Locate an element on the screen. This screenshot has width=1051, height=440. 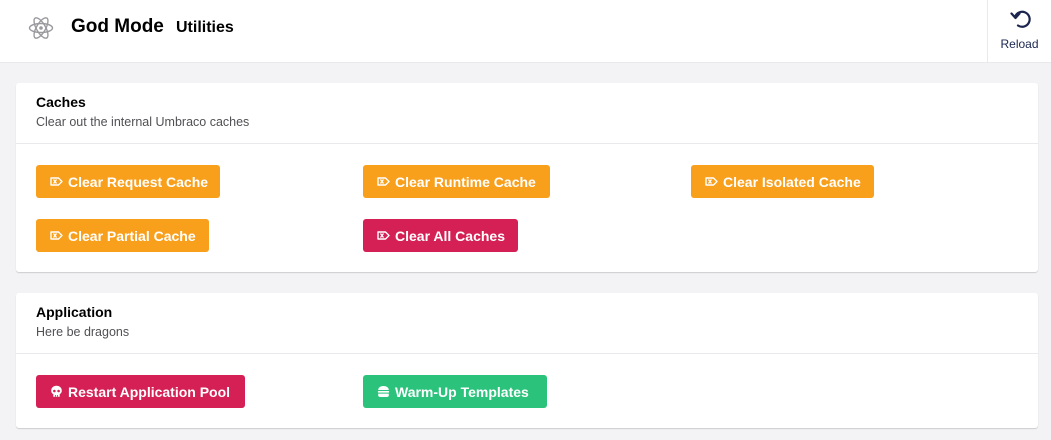
clear-isolated-cache-button: Clear Isolated Cache is located at coordinates (782, 181).